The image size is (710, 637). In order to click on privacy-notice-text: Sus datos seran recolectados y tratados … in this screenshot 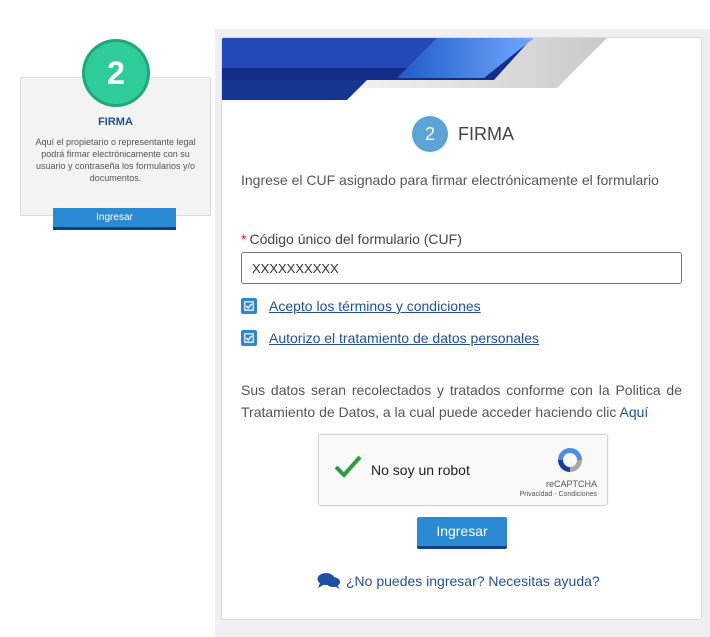, I will do `click(461, 401)`.